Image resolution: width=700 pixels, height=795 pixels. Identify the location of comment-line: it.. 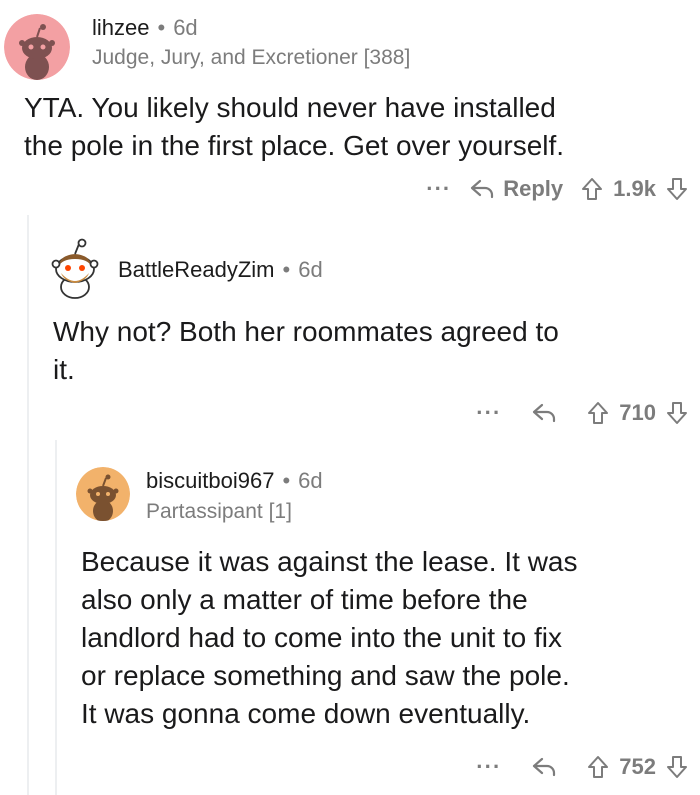
(64, 369).